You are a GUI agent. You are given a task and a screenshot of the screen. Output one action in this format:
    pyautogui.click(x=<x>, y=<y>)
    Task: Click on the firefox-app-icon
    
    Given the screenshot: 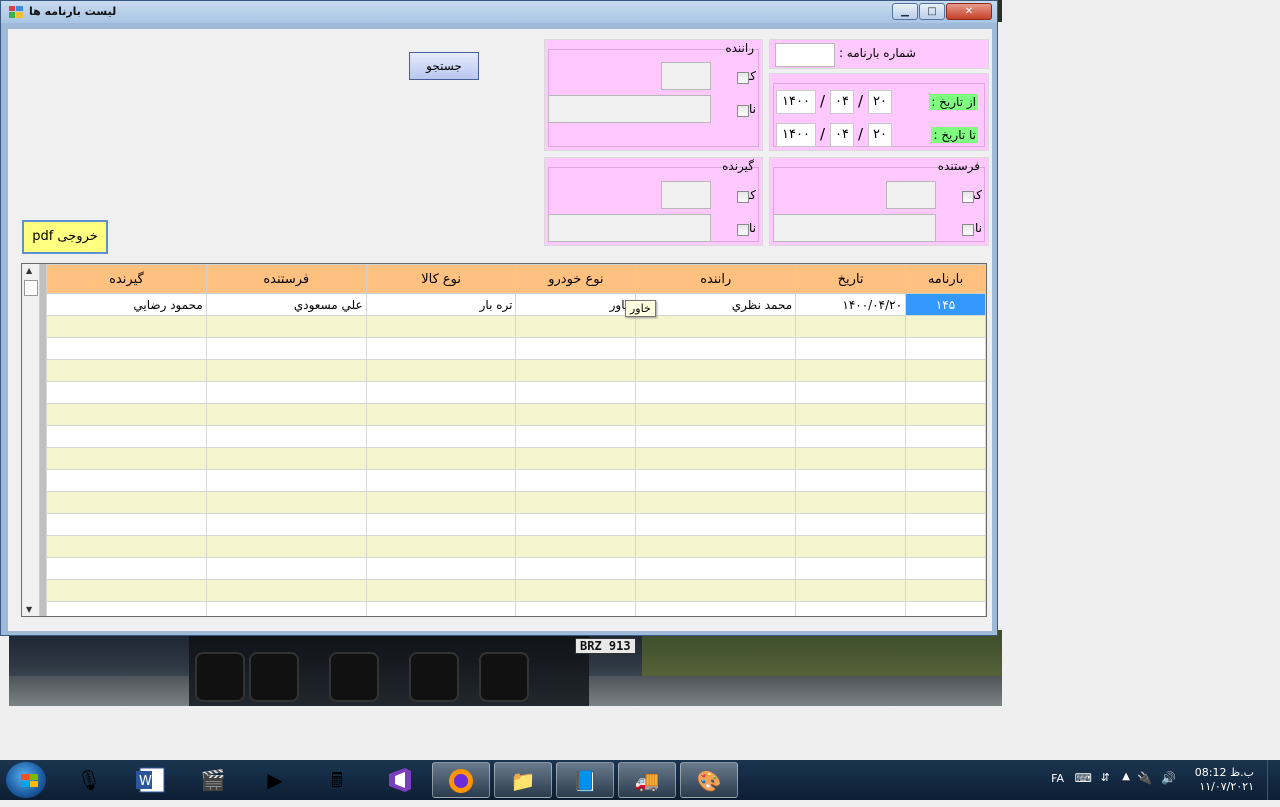 What is the action you would take?
    pyautogui.click(x=461, y=780)
    